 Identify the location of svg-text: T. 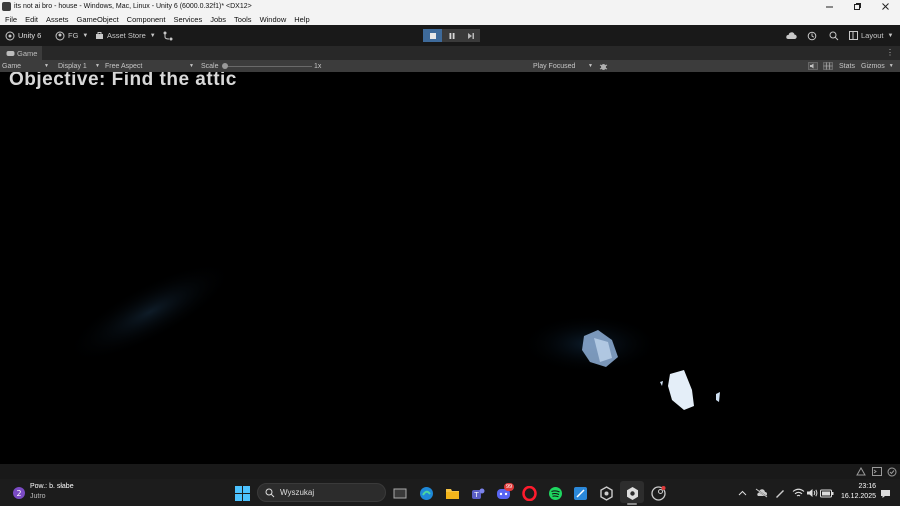
(476, 495).